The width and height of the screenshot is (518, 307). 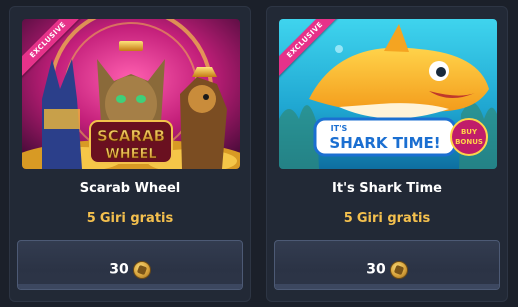 I want to click on art-title-line2: WHEEL, so click(x=130, y=154).